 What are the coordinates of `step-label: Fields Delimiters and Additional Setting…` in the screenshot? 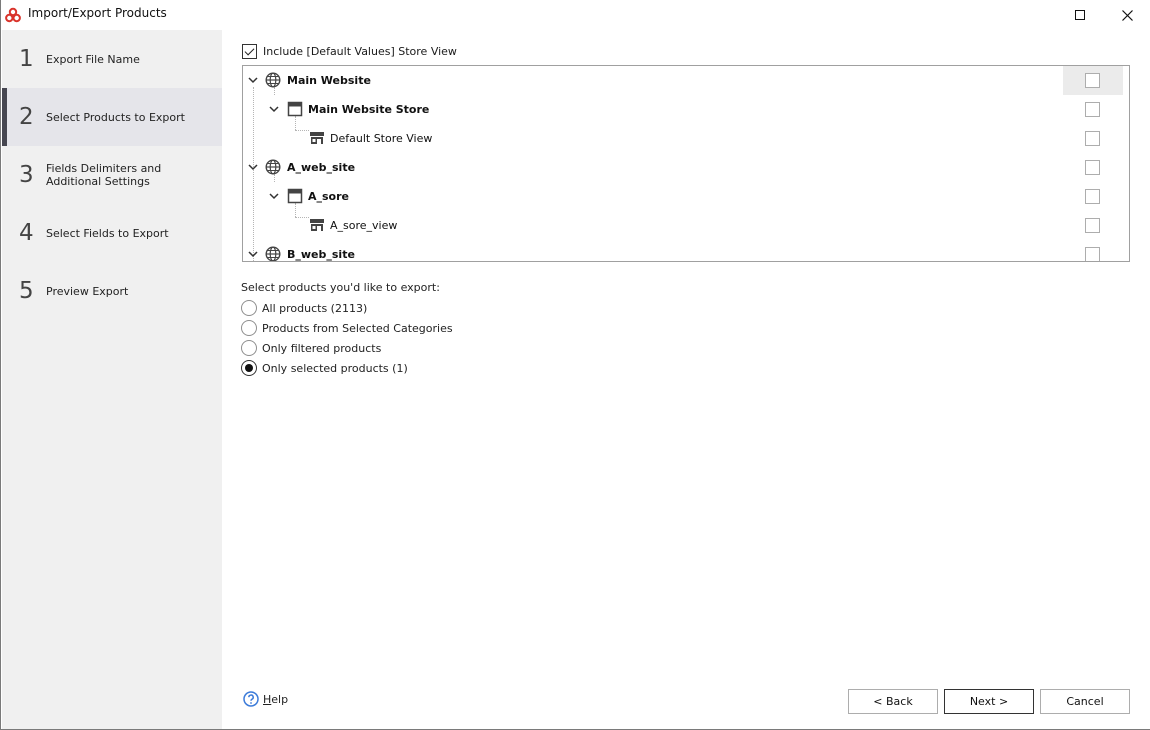 It's located at (104, 175).